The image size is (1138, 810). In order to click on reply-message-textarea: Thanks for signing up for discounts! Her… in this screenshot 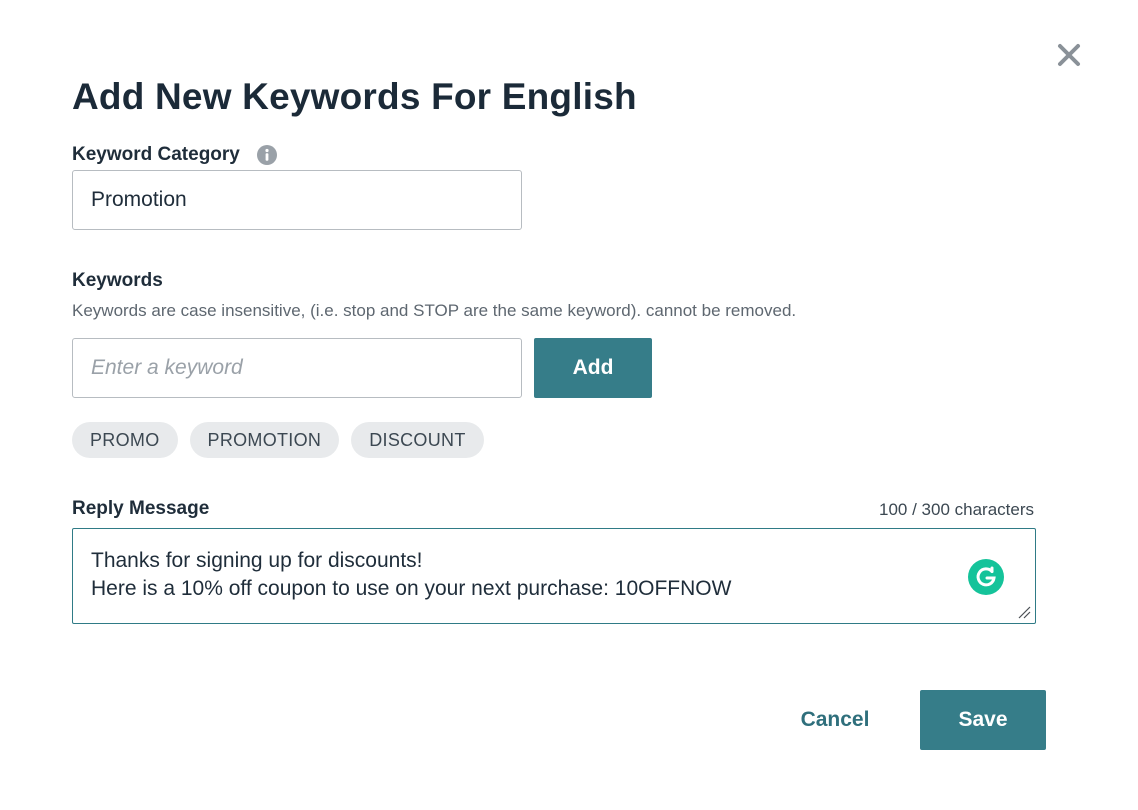, I will do `click(554, 576)`.